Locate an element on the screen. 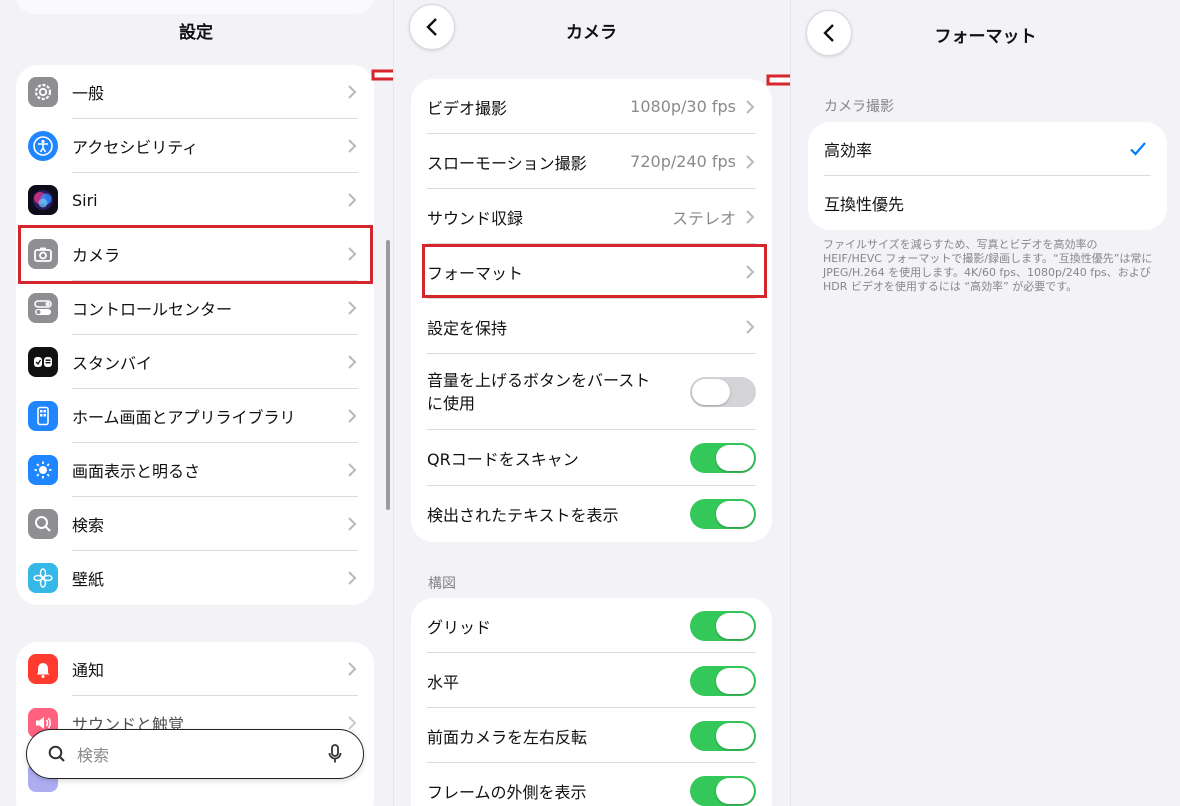  home-screen-icon is located at coordinates (43, 416).